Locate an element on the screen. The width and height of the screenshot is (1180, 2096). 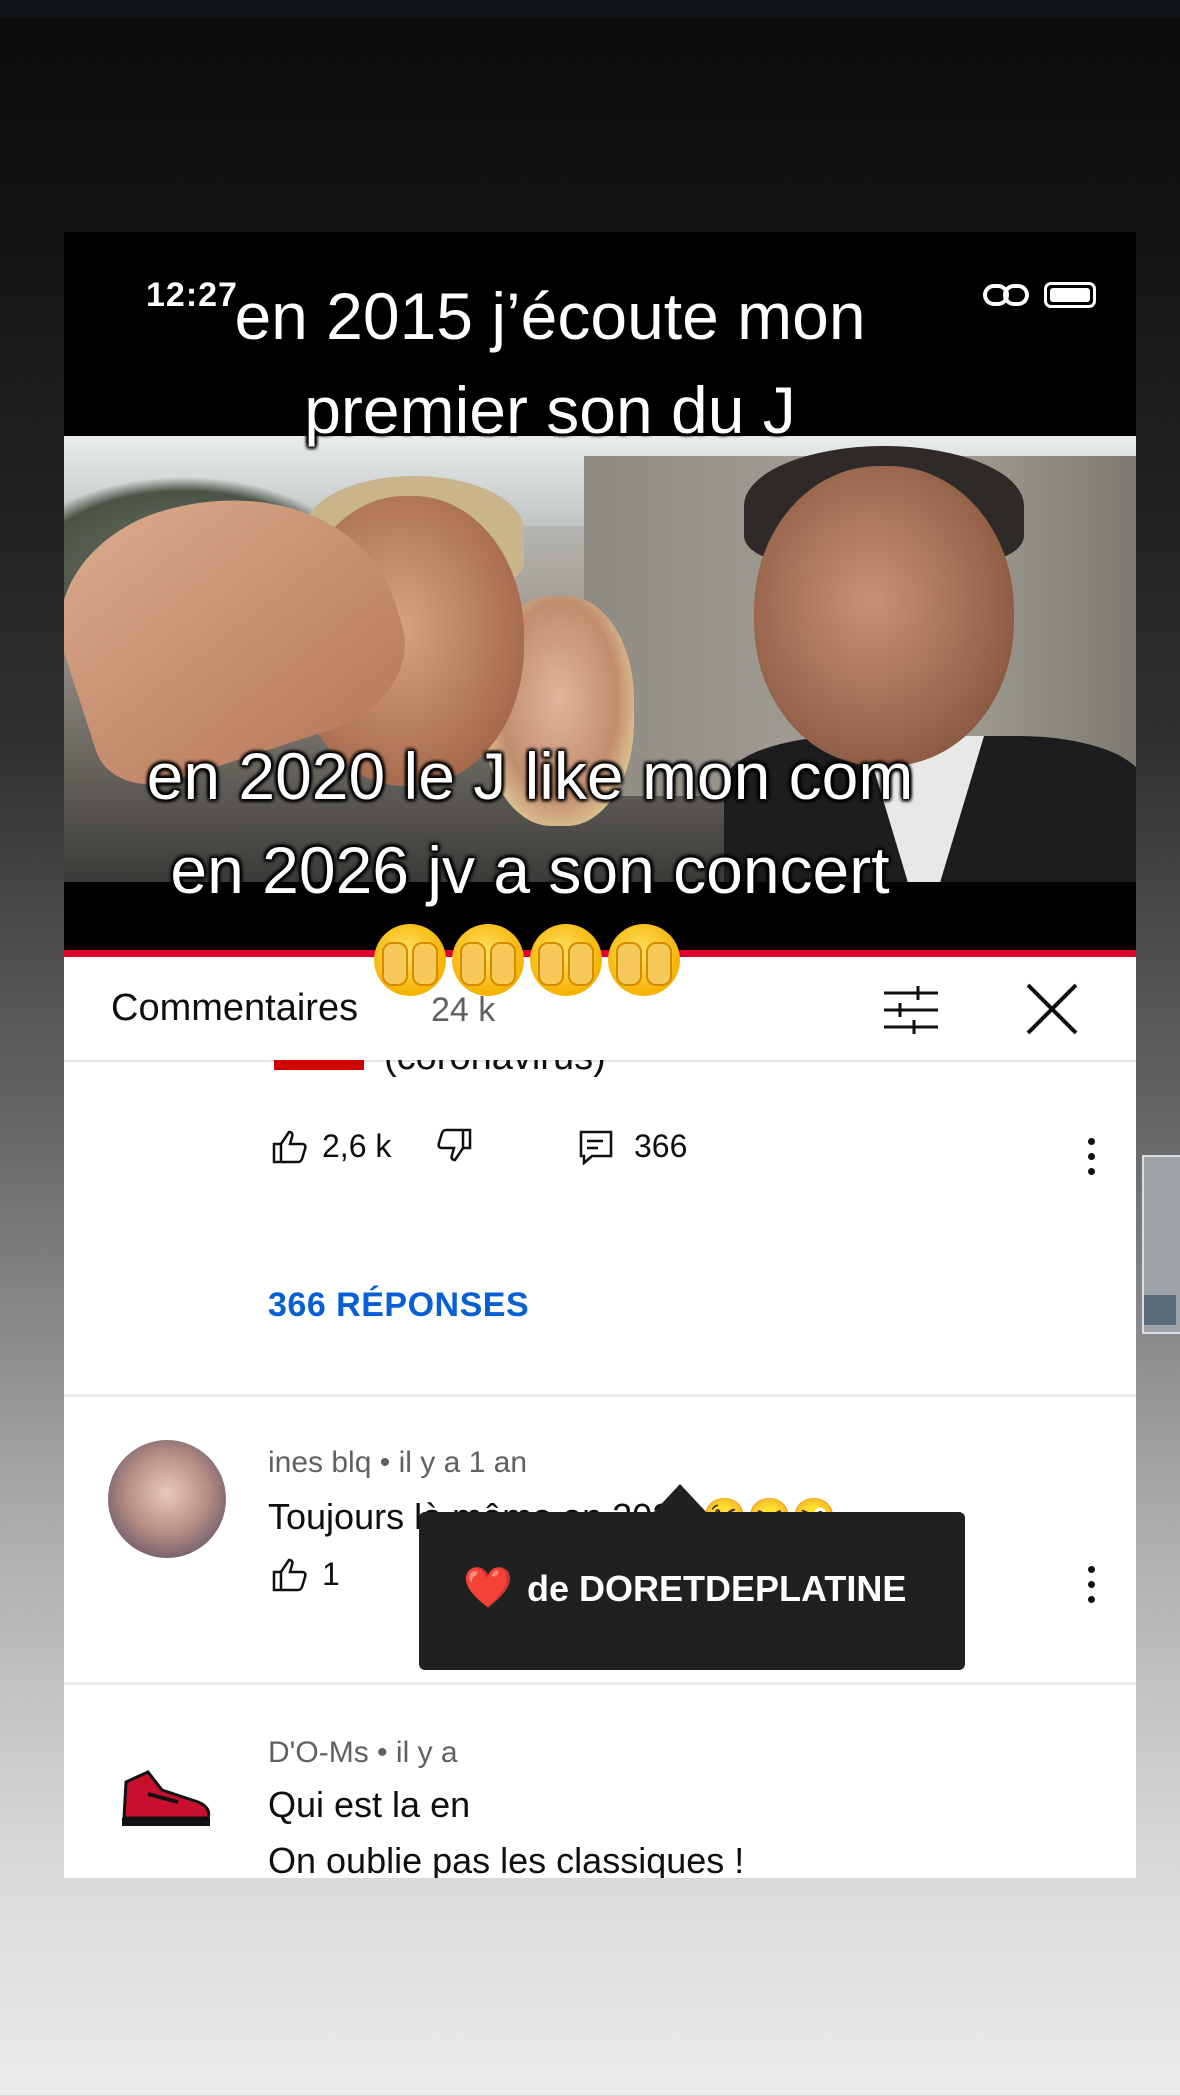
comment-author: ines blq is located at coordinates (319, 1462).